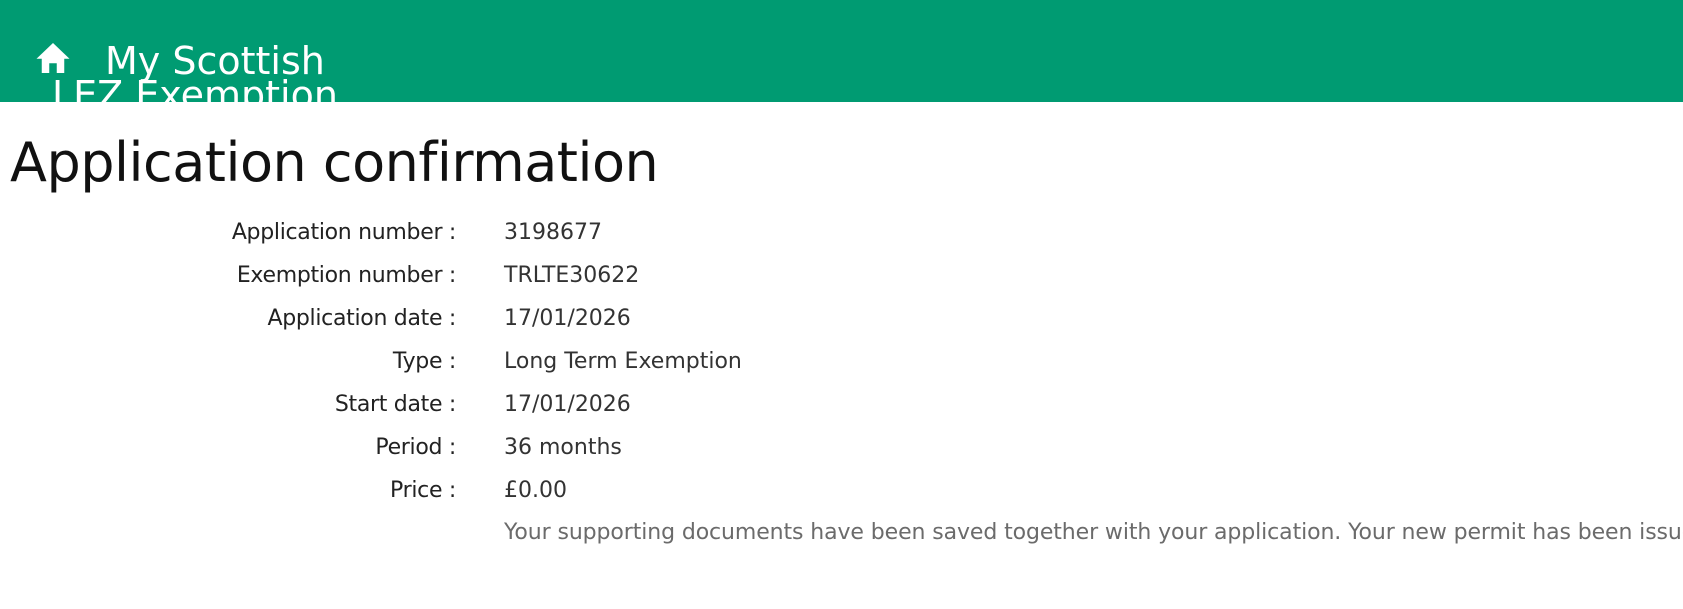 The image size is (1683, 609). I want to click on detail-value: 36 months, so click(563, 447).